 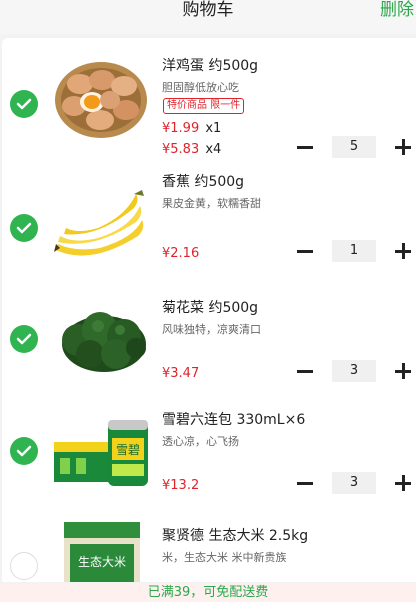 I want to click on promo-price-value: ¥1.99, so click(x=181, y=128).